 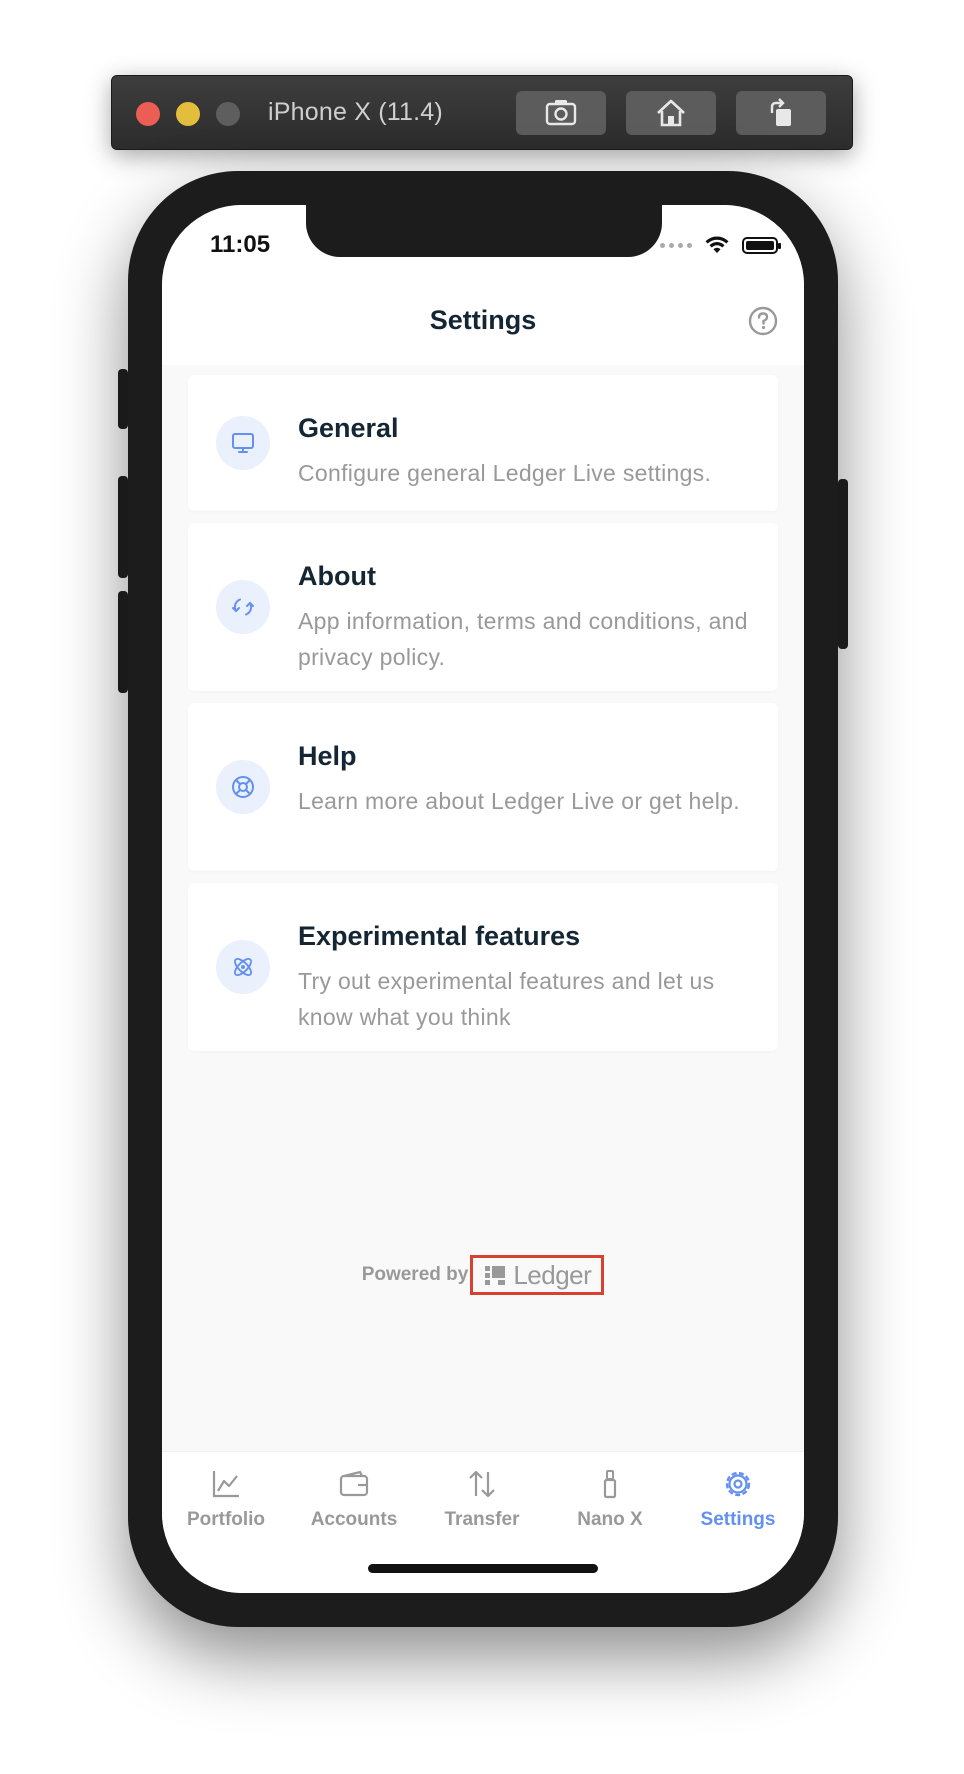 I want to click on status-icons, so click(x=720, y=245).